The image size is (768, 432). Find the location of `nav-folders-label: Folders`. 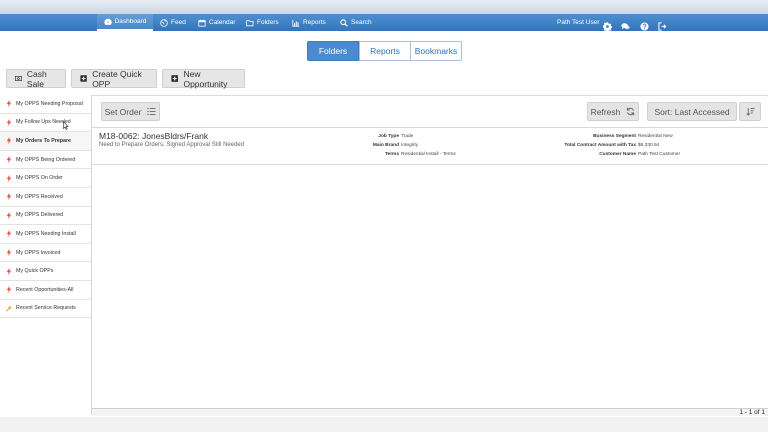

nav-folders-label: Folders is located at coordinates (268, 22).